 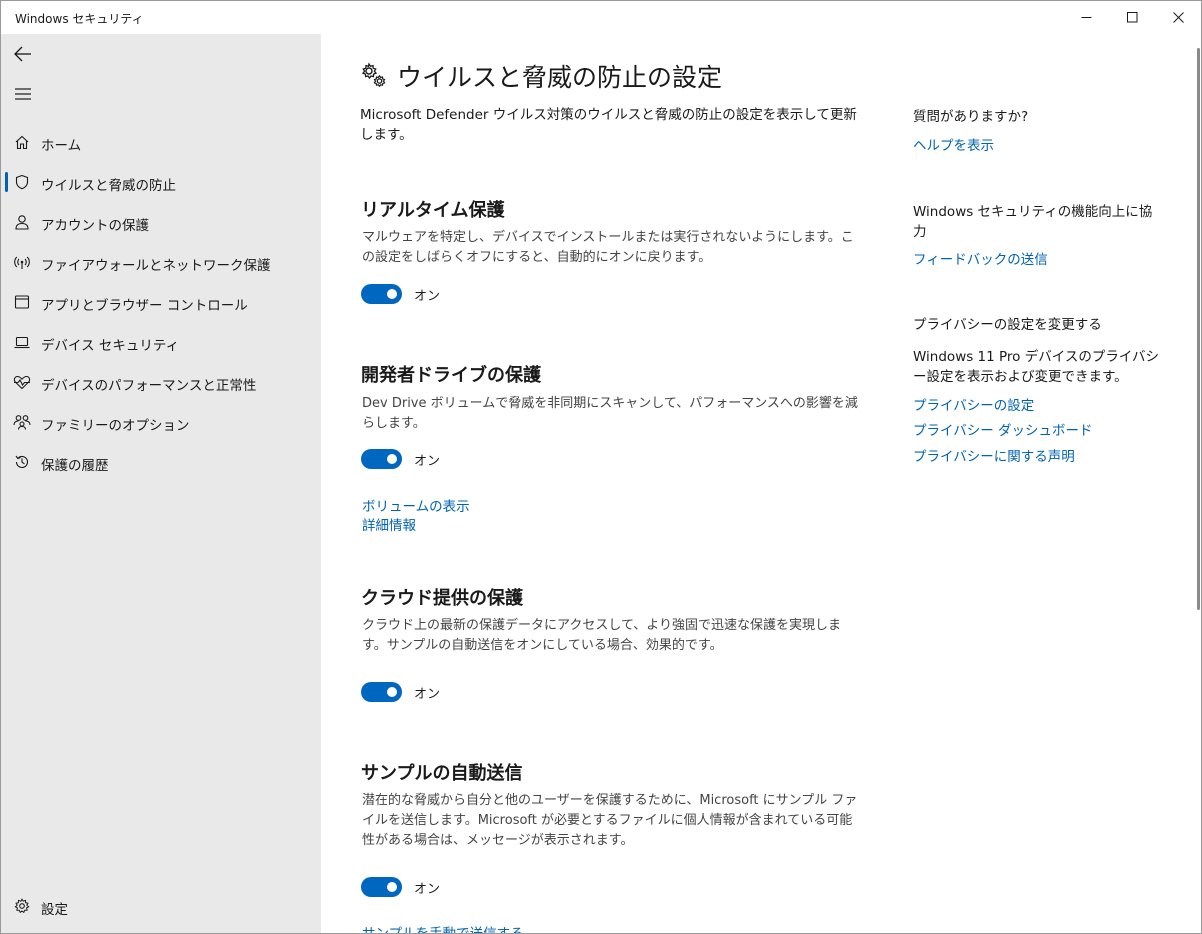 What do you see at coordinates (22, 142) in the screenshot?
I see `home-icon` at bounding box center [22, 142].